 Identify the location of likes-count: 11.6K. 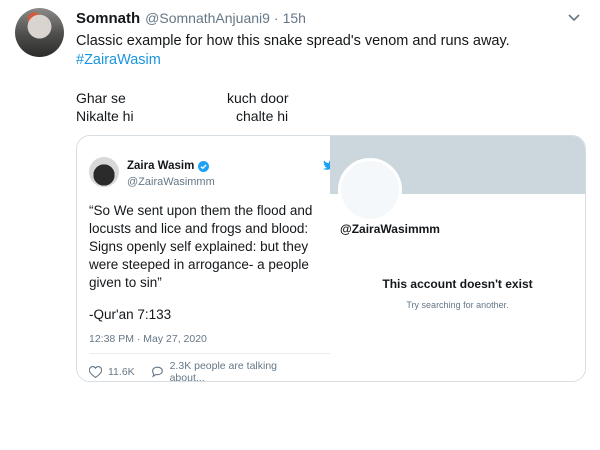
(121, 372).